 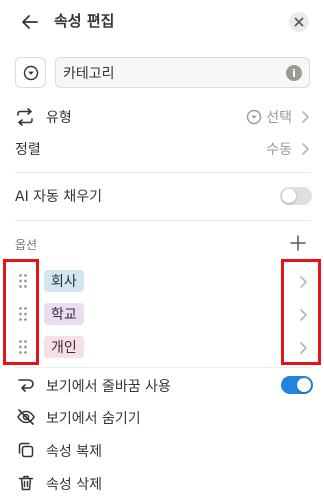 I want to click on option-row: 개인, so click(x=162, y=347).